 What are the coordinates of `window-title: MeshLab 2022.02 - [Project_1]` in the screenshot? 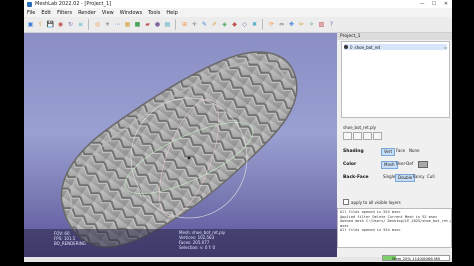 It's located at (73, 4).